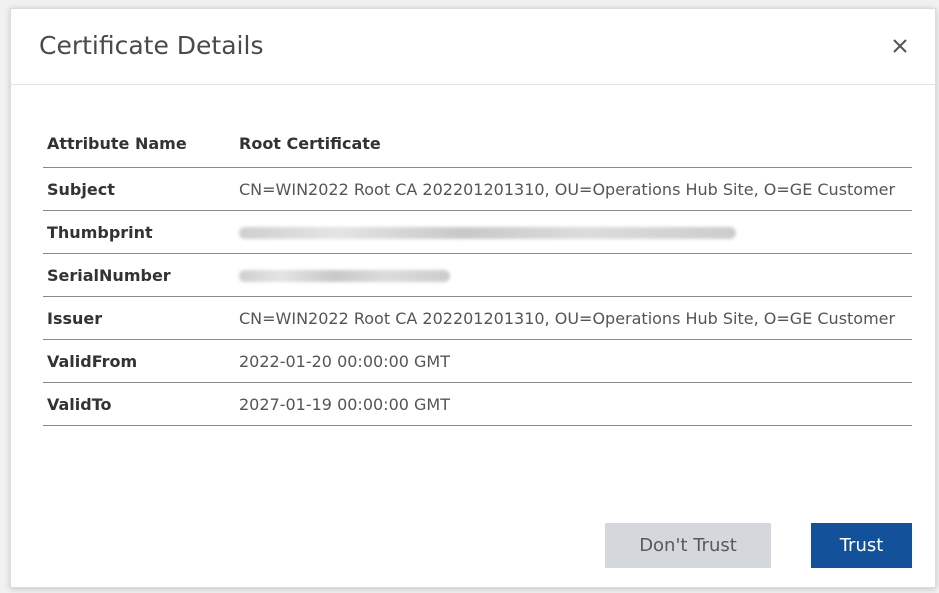  What do you see at coordinates (567, 404) in the screenshot?
I see `attribute-value: 2027-01-19 00:00:00 GMT` at bounding box center [567, 404].